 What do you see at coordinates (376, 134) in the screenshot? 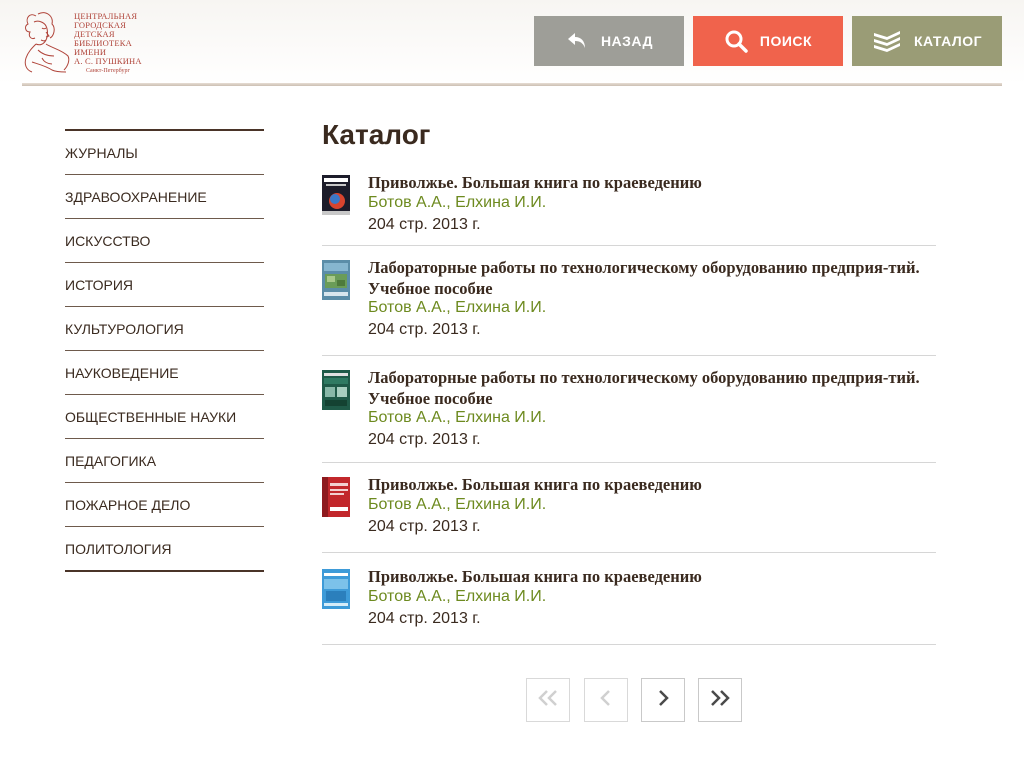
I see `page-title: Каталог` at bounding box center [376, 134].